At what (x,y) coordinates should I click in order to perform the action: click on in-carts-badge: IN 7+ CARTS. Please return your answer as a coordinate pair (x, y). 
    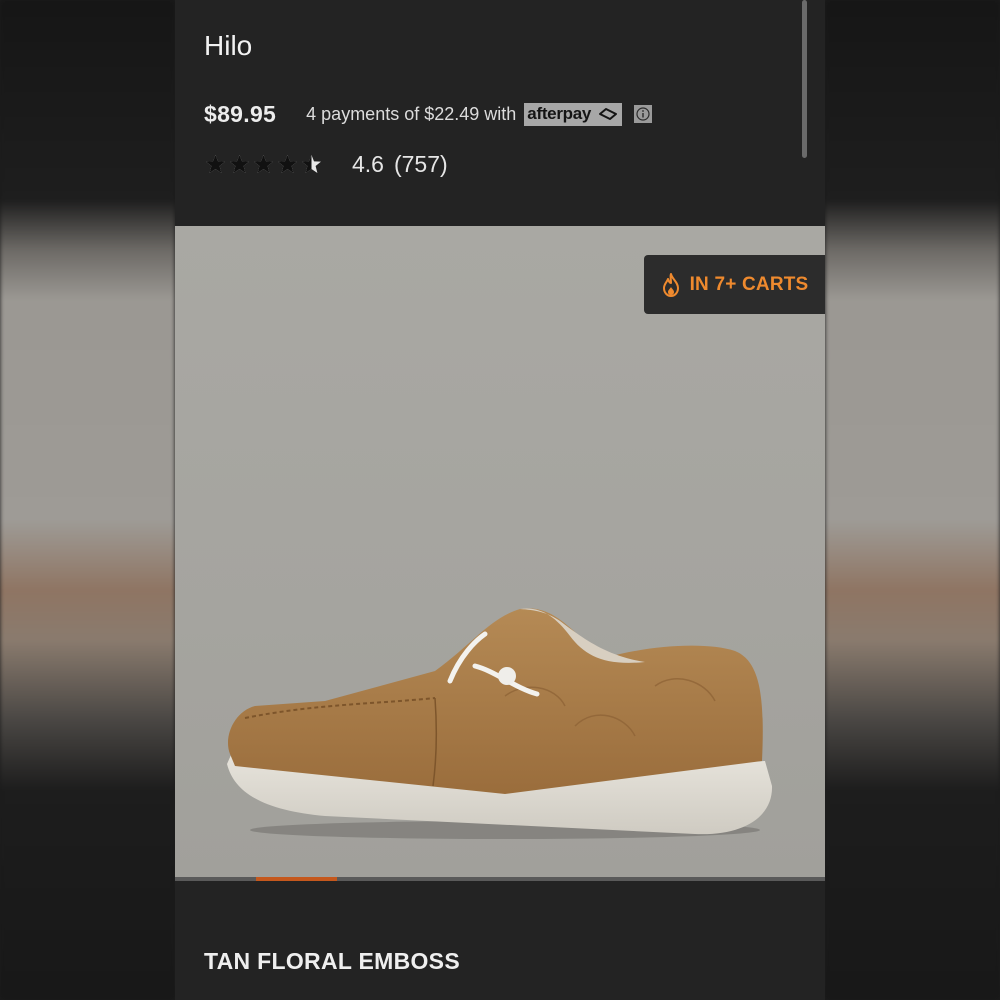
    Looking at the image, I should click on (734, 284).